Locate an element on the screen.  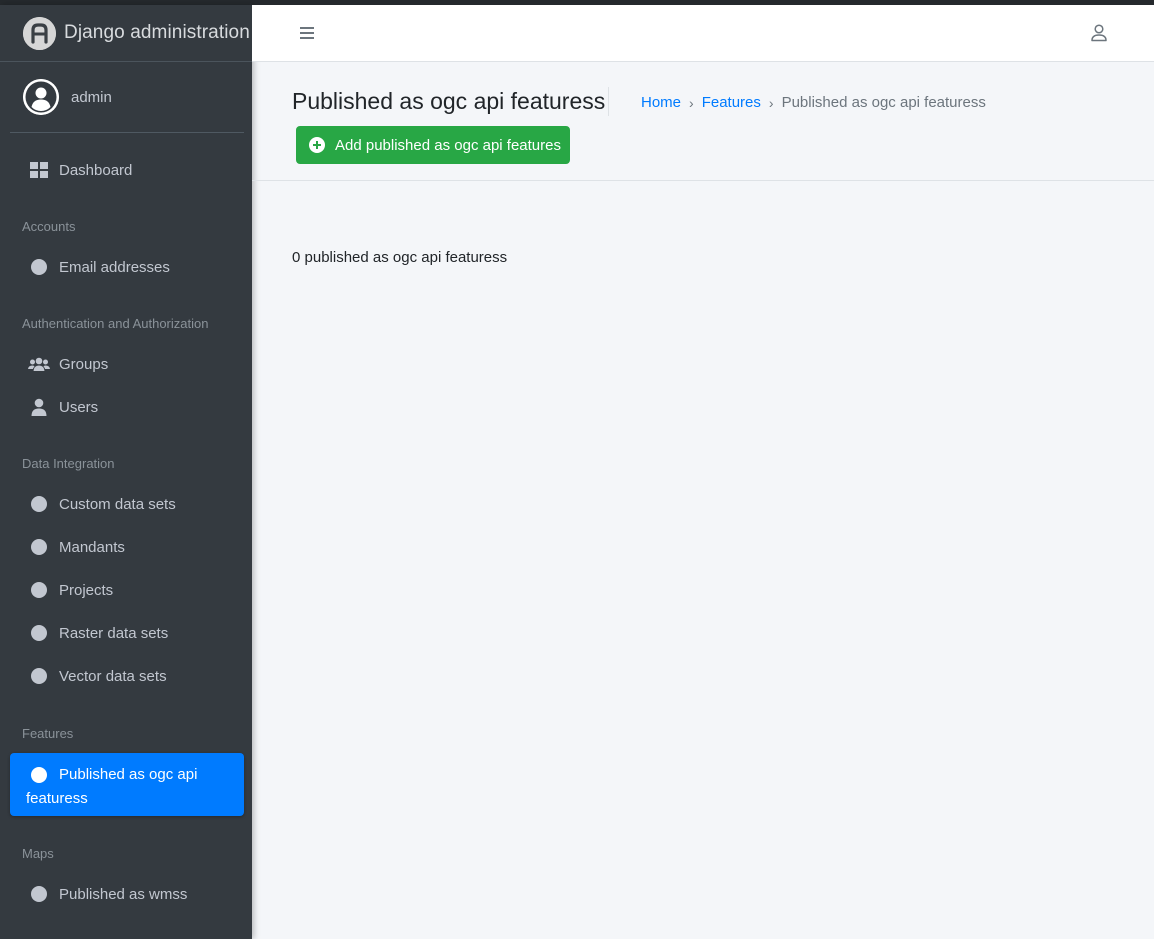
sidebar-item-label: Raster data sets is located at coordinates (114, 633).